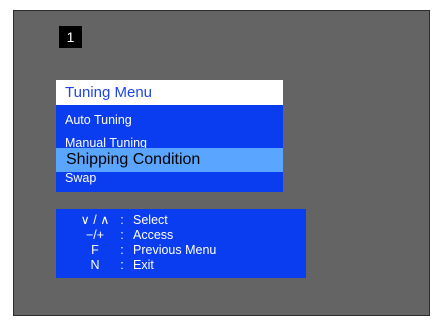  I want to click on step-number-badge: 1, so click(70, 37).